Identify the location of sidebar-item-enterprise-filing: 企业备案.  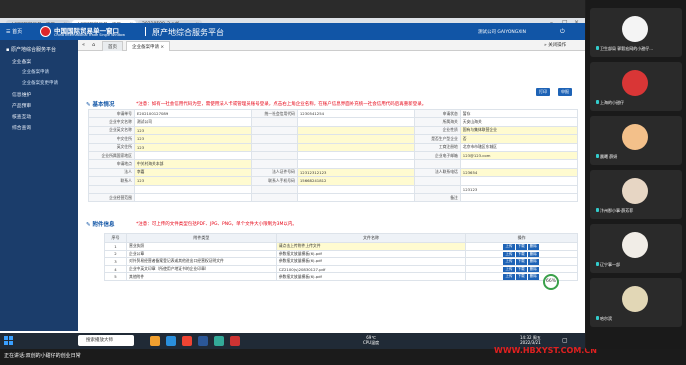
(21, 61).